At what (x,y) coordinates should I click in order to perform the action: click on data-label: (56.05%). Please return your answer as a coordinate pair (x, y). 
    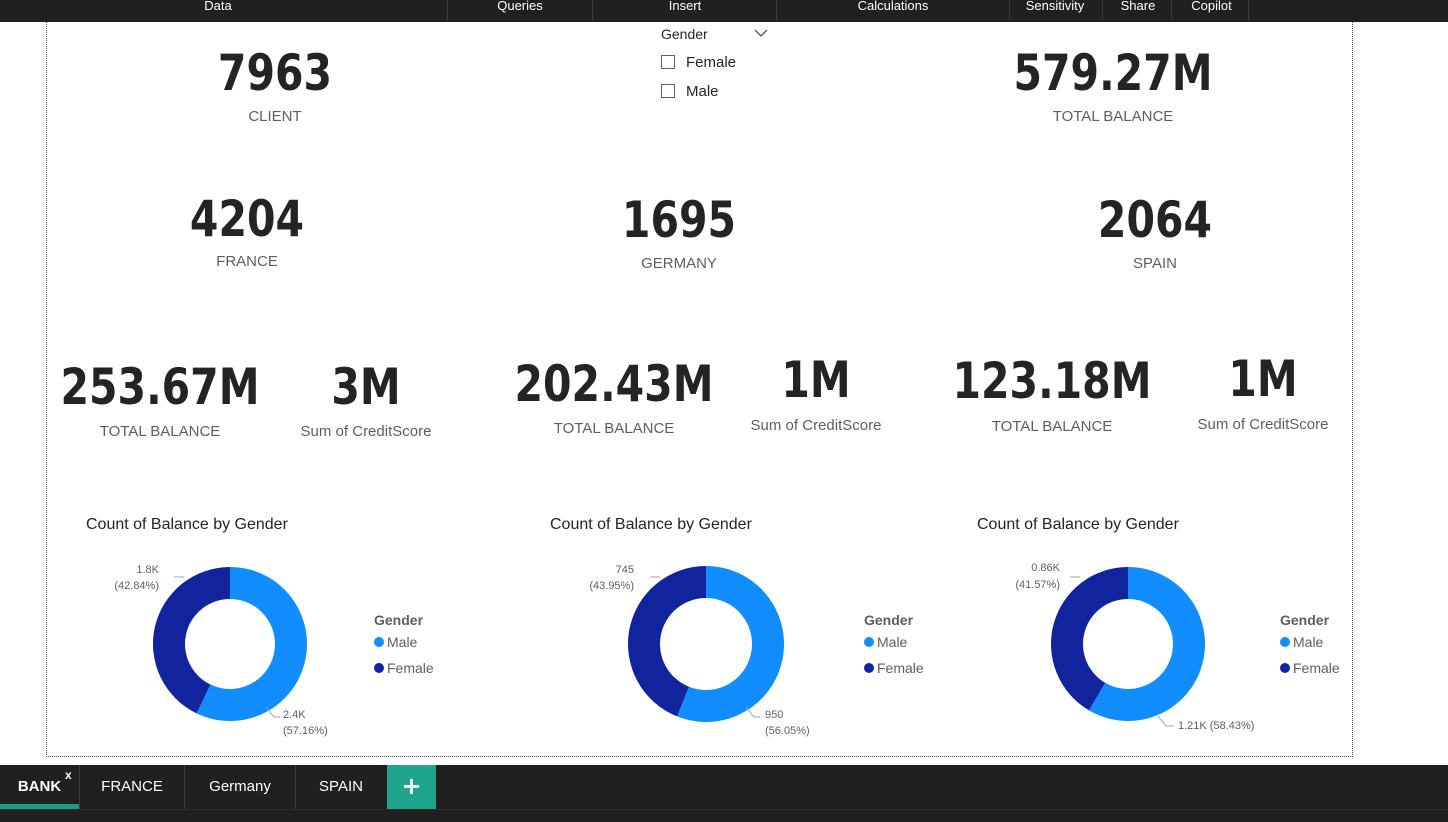
    Looking at the image, I should click on (787, 731).